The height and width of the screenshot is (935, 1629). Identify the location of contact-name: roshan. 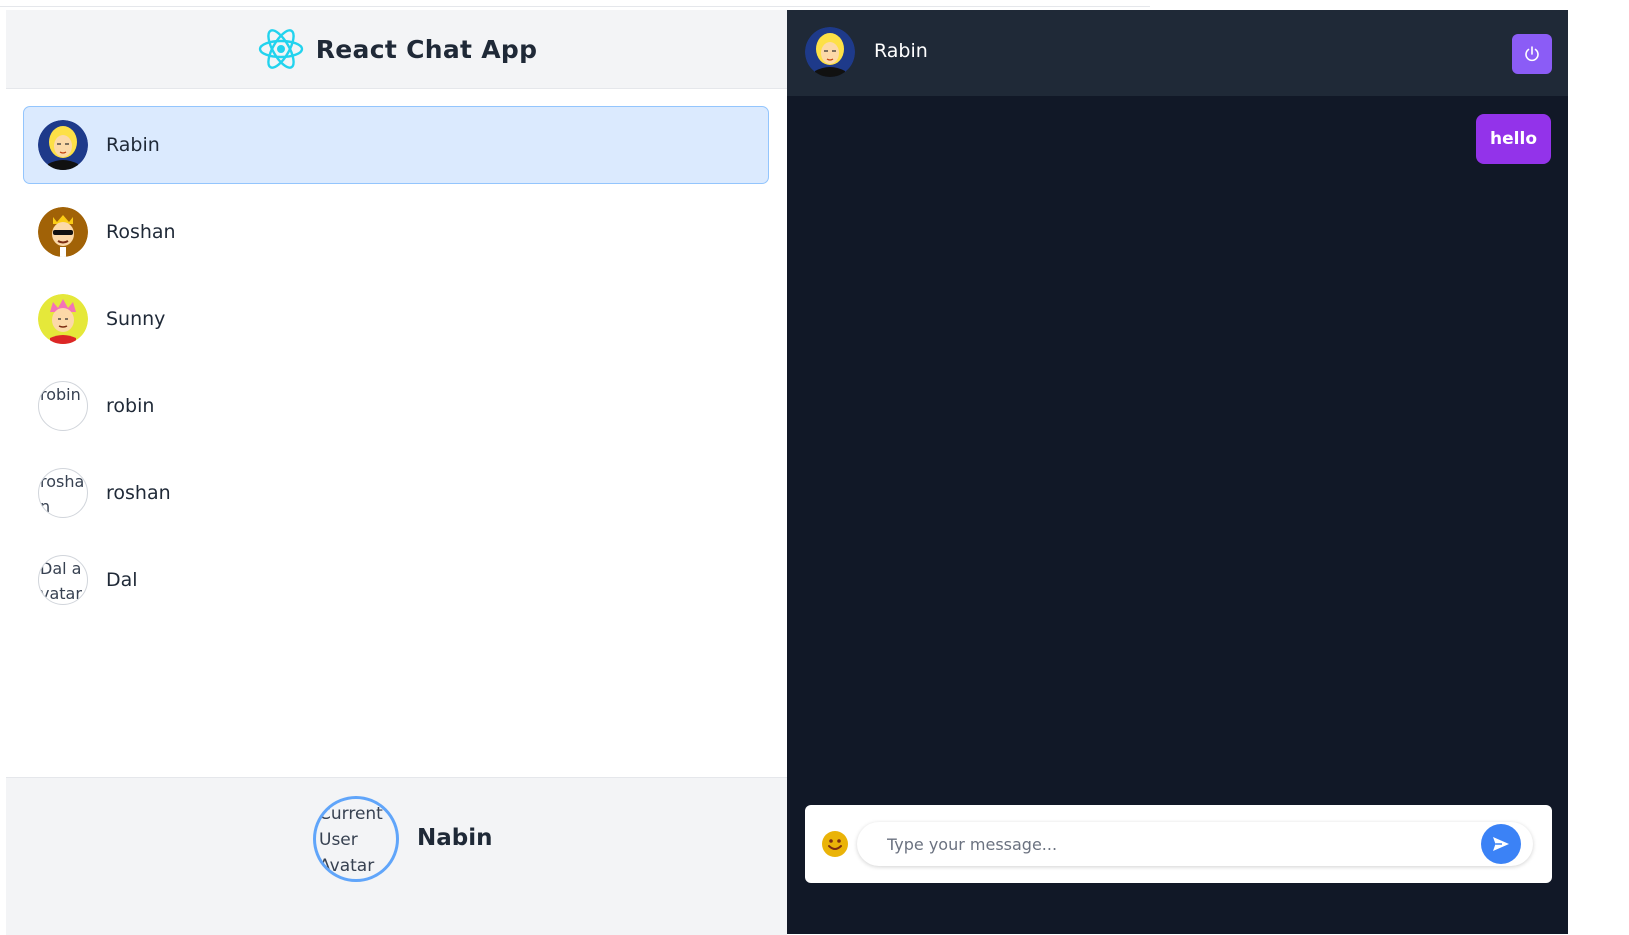
(138, 493).